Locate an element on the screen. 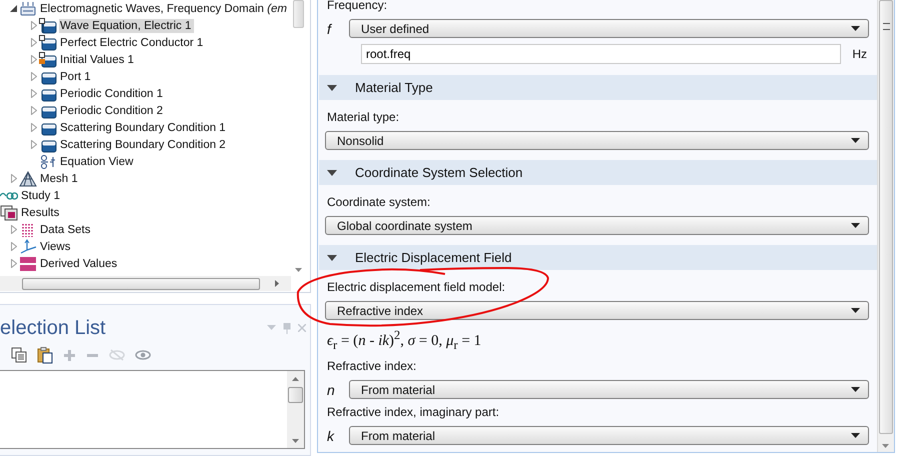 Image resolution: width=900 pixels, height=456 pixels. dropdown: User defined is located at coordinates (609, 28).